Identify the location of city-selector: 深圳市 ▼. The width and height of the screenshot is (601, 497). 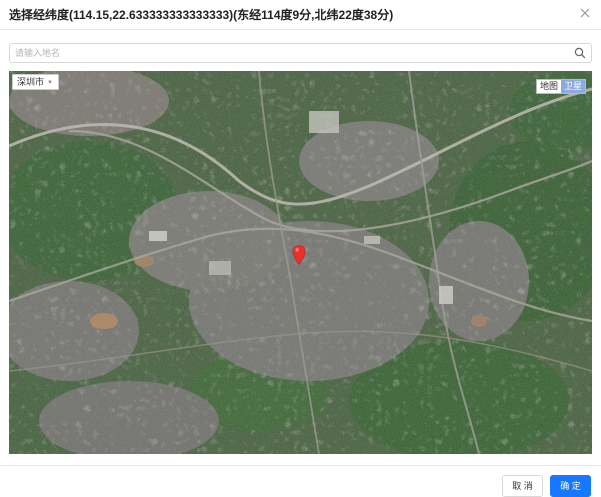
(35, 82).